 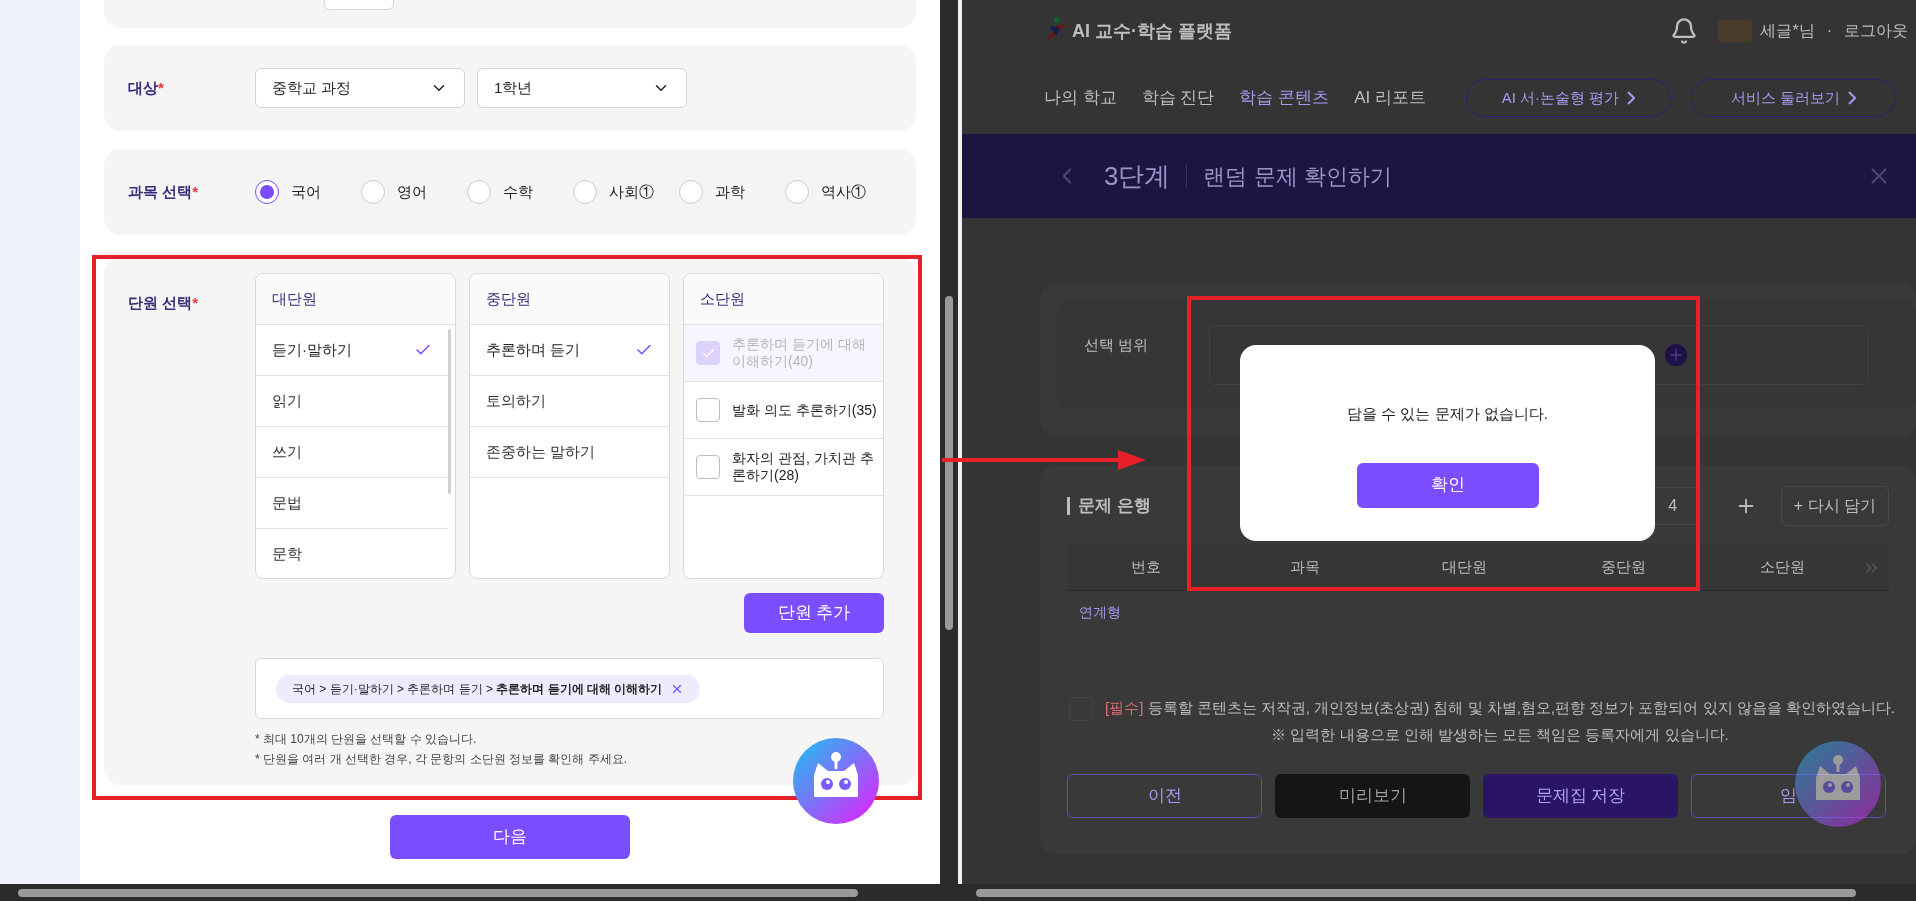 What do you see at coordinates (1297, 176) in the screenshot?
I see `banner-title: 랜덤 문제 확인하기` at bounding box center [1297, 176].